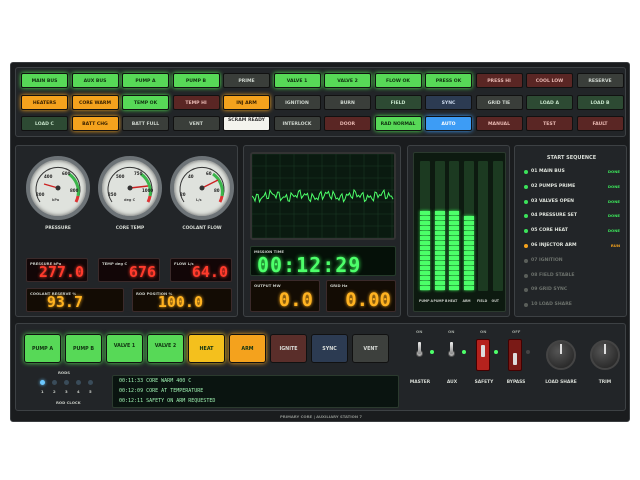  I want to click on sequence-step: 07 IGNITION, so click(571, 262).